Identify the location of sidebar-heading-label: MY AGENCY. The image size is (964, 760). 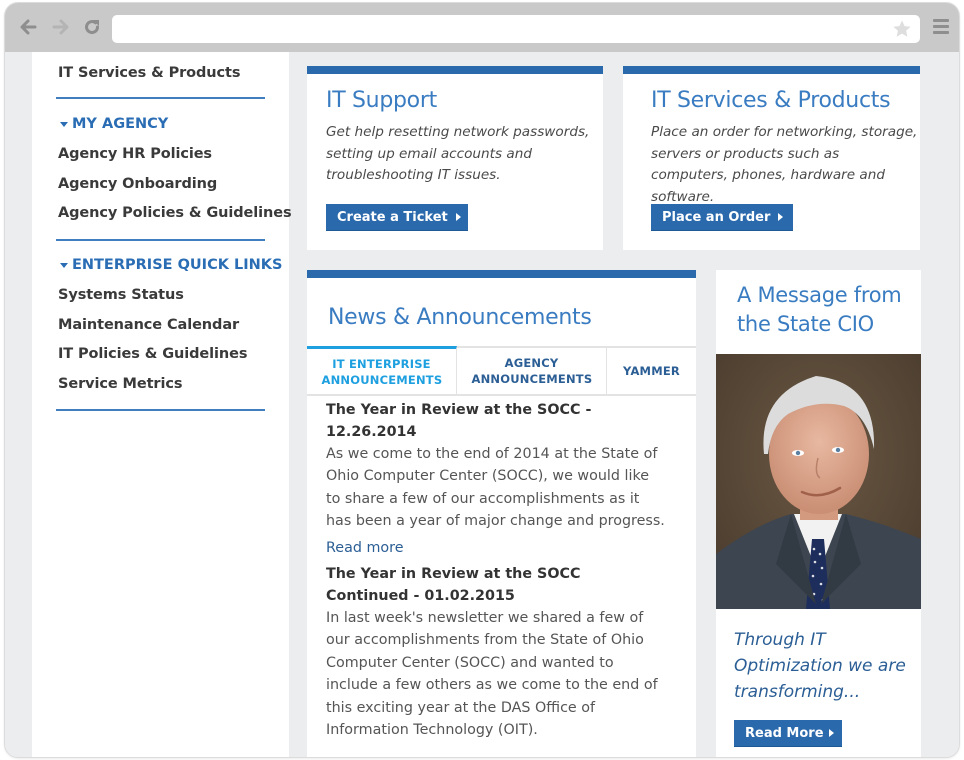
(120, 124).